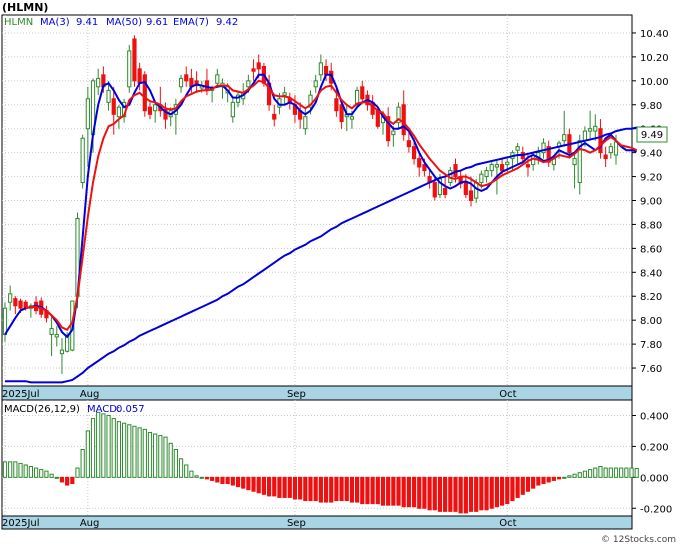  What do you see at coordinates (651, 225) in the screenshot?
I see `price-y-tick-label: 8.80` at bounding box center [651, 225].